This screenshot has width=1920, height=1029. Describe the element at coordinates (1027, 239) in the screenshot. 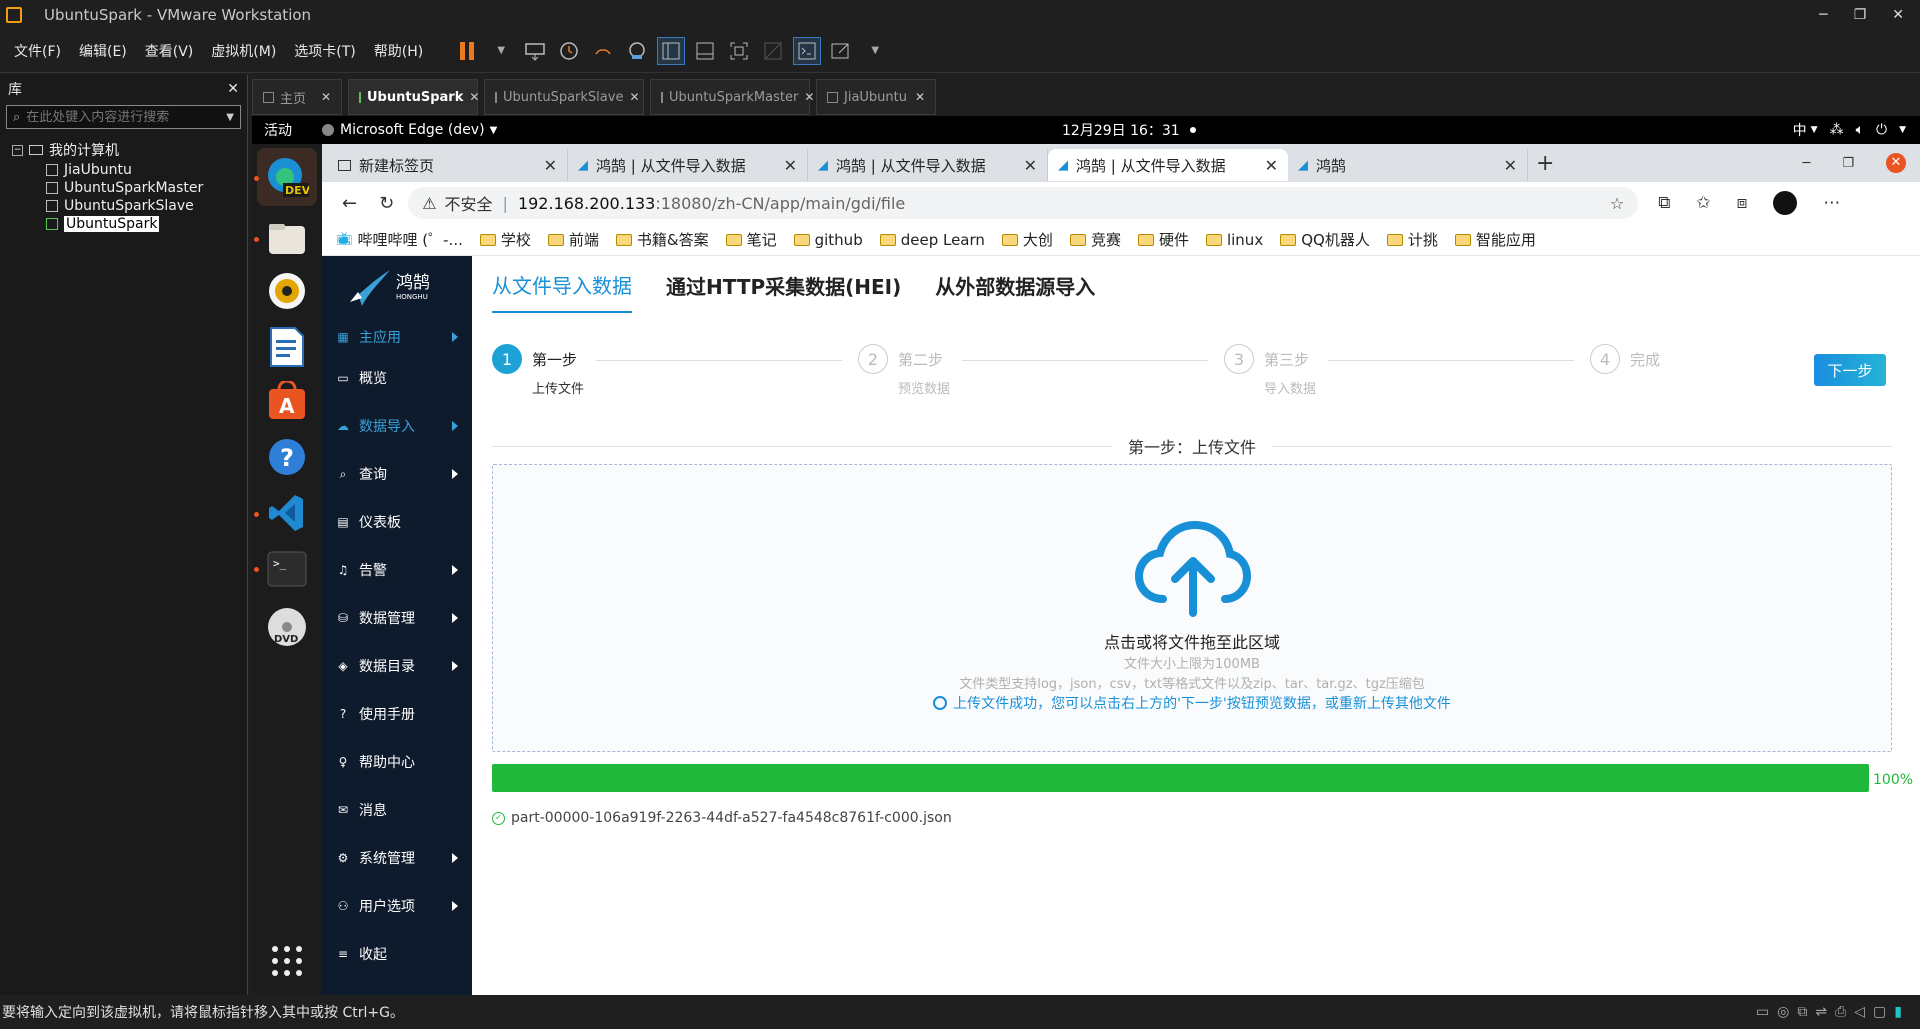

I see `bookmark: 大创` at that location.